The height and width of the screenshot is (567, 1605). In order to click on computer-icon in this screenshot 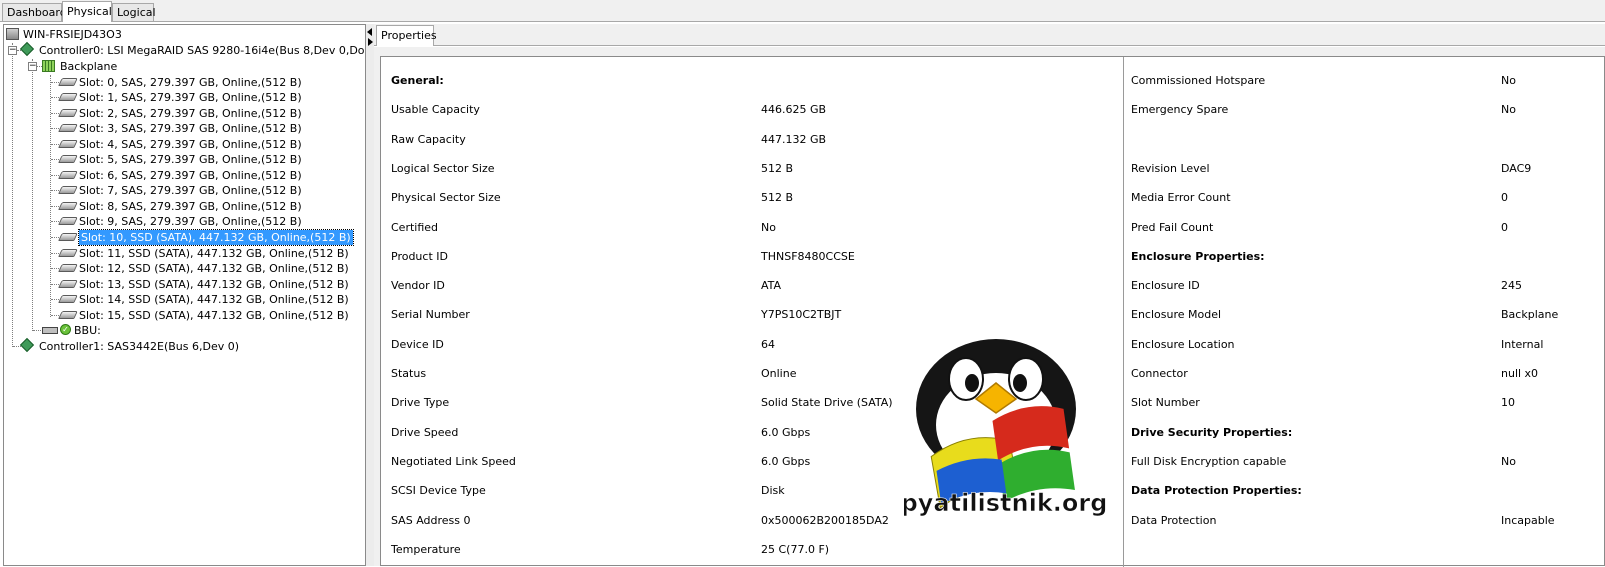, I will do `click(12, 34)`.